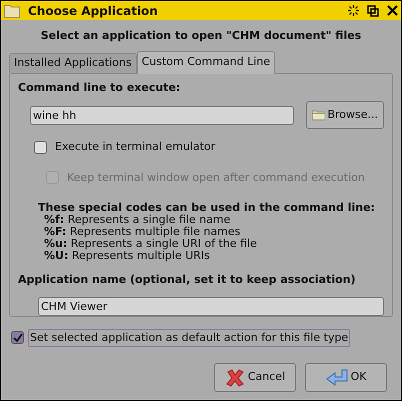 Image resolution: width=402 pixels, height=401 pixels. Describe the element at coordinates (211, 306) in the screenshot. I see `application-name-field: CHM Viewer` at that location.